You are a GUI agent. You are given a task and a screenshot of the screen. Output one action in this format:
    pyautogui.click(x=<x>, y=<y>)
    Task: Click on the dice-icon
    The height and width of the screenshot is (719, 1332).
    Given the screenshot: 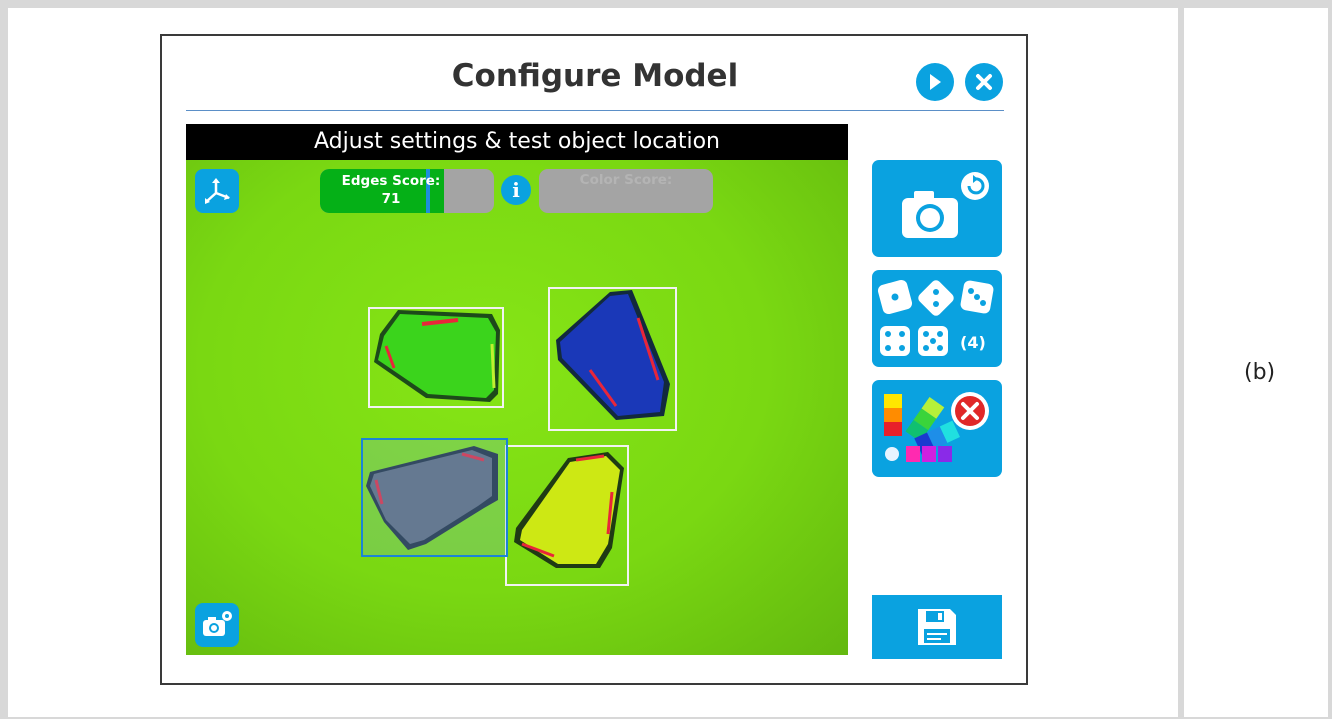 What is the action you would take?
    pyautogui.click(x=935, y=317)
    